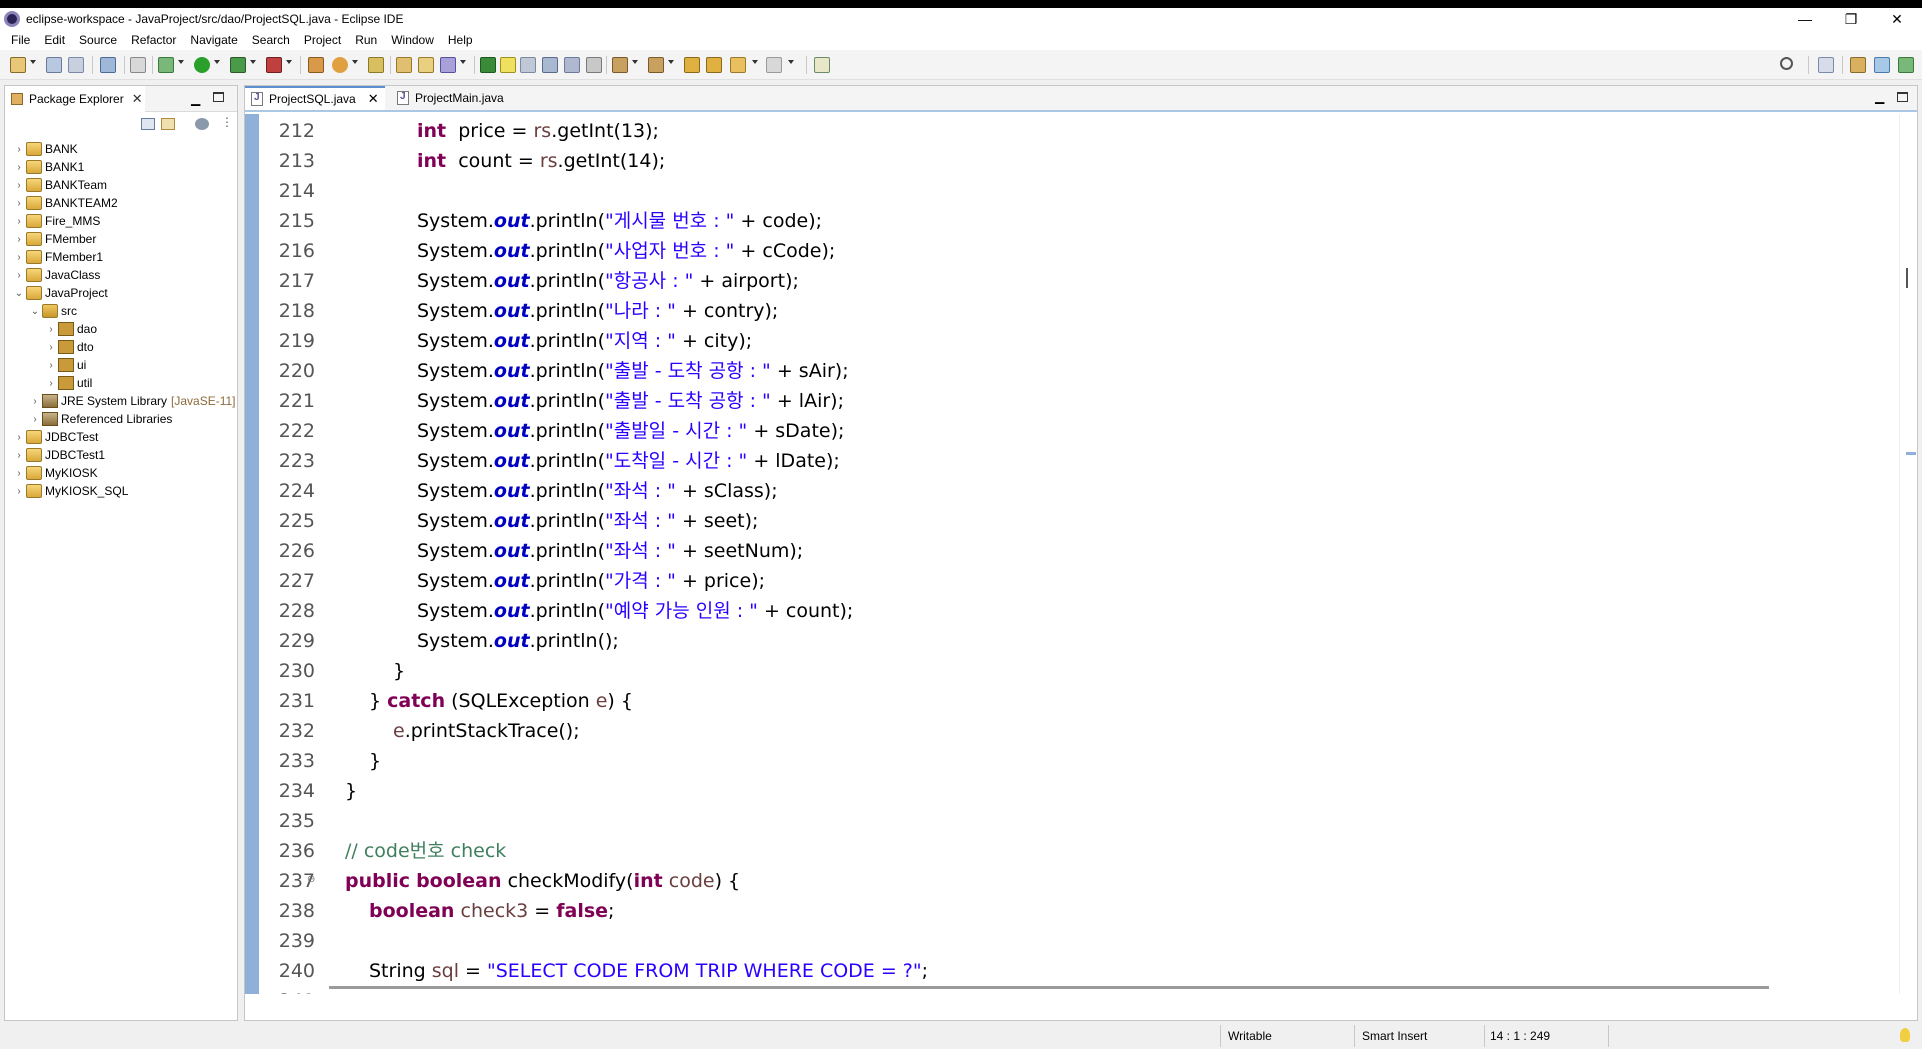  What do you see at coordinates (33, 62) in the screenshot?
I see `new-dropdown-icon` at bounding box center [33, 62].